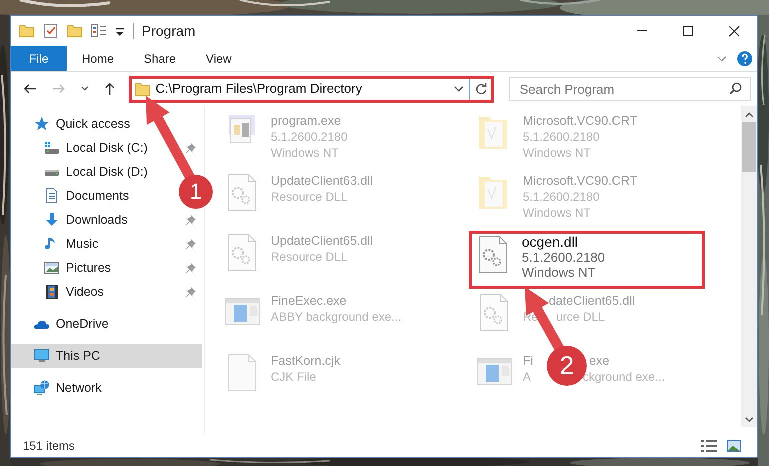  Describe the element at coordinates (219, 58) in the screenshot. I see `ribbon-tab: View` at that location.